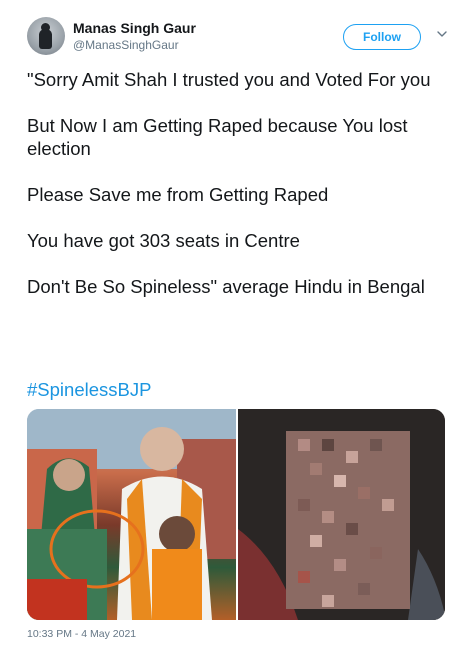 The image size is (469, 648). What do you see at coordinates (442, 34) in the screenshot?
I see `chevron-down-icon` at bounding box center [442, 34].